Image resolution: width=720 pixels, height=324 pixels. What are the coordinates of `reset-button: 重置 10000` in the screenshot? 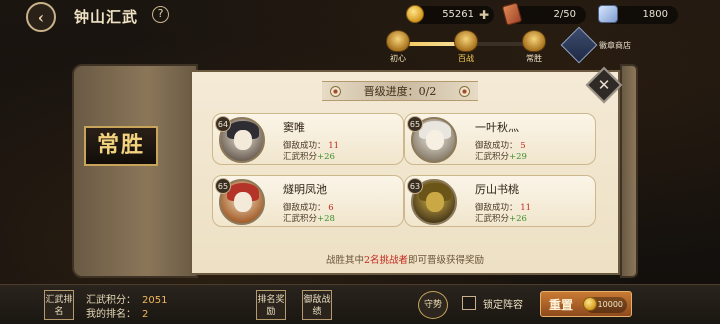 It's located at (586, 304).